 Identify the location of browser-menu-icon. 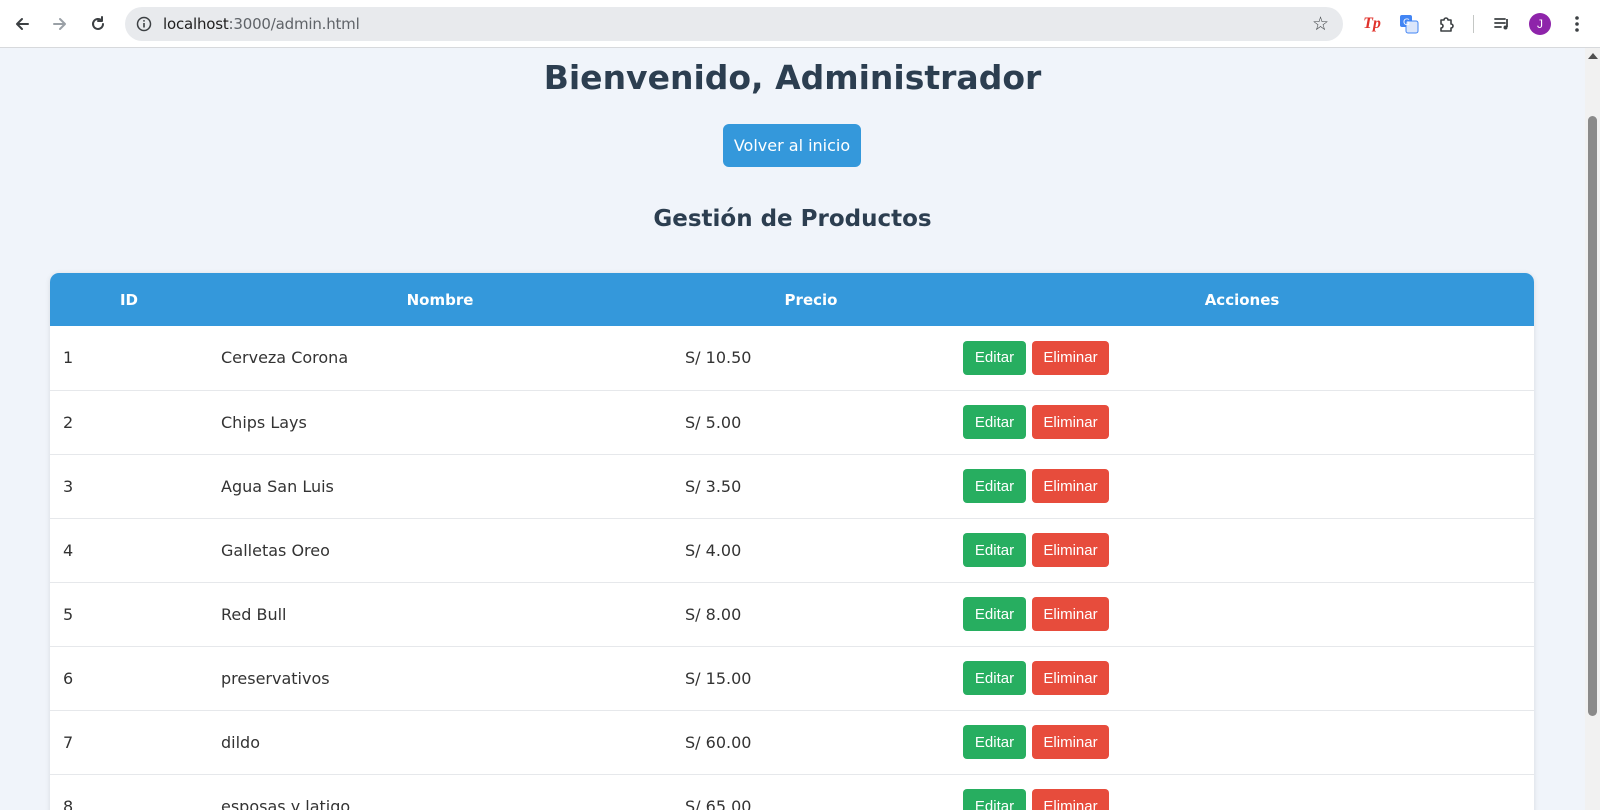
(1577, 24).